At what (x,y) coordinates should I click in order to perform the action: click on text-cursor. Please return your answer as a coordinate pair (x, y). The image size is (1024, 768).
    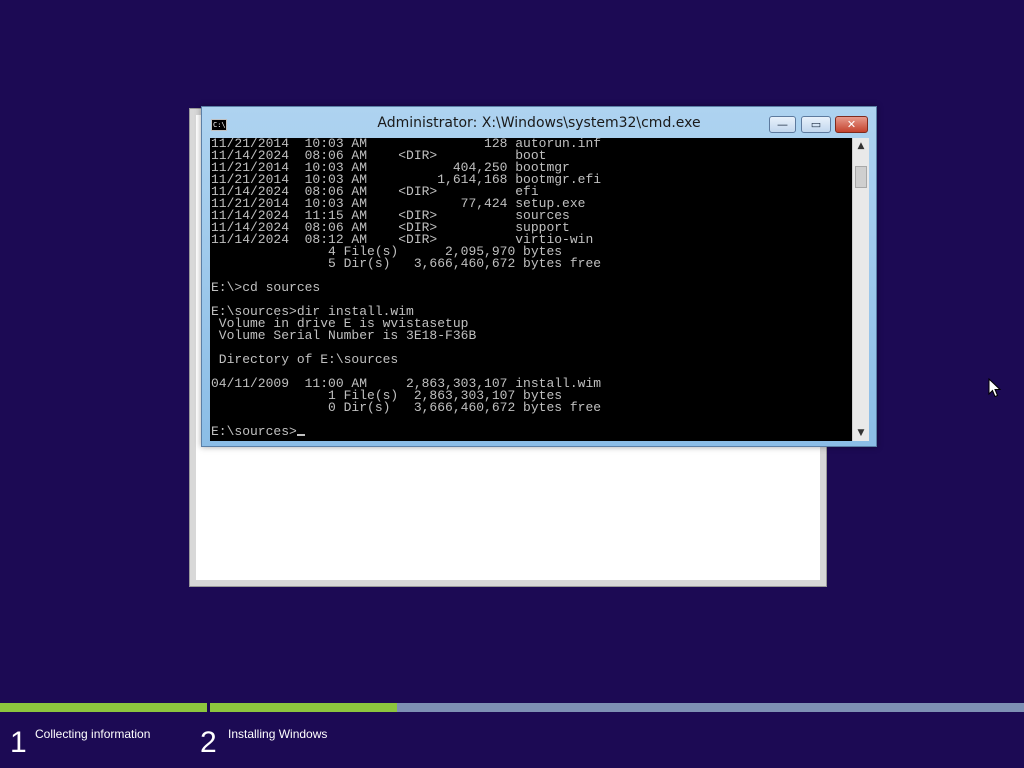
    Looking at the image, I should click on (300, 435).